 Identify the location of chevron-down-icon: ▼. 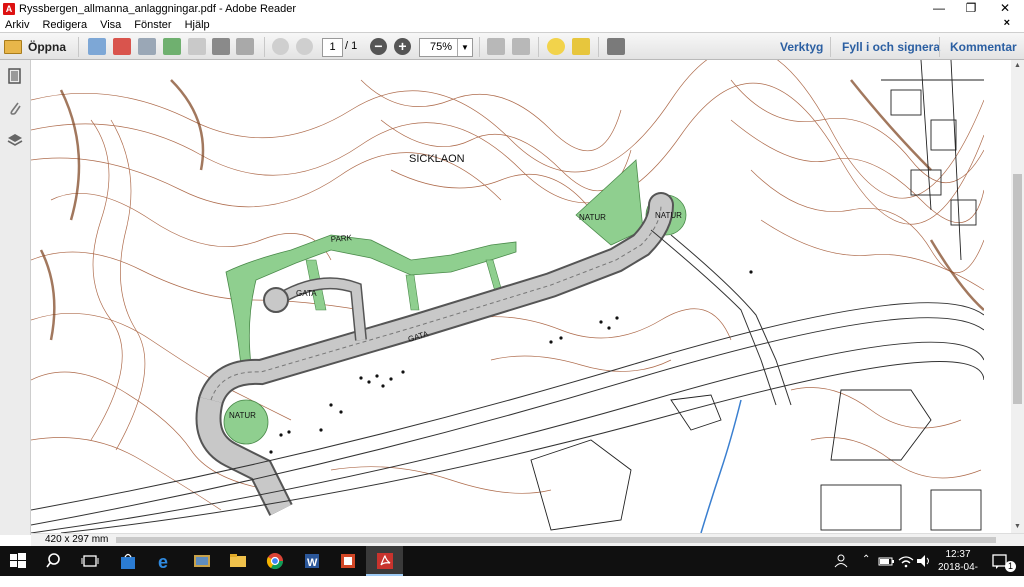
(464, 47).